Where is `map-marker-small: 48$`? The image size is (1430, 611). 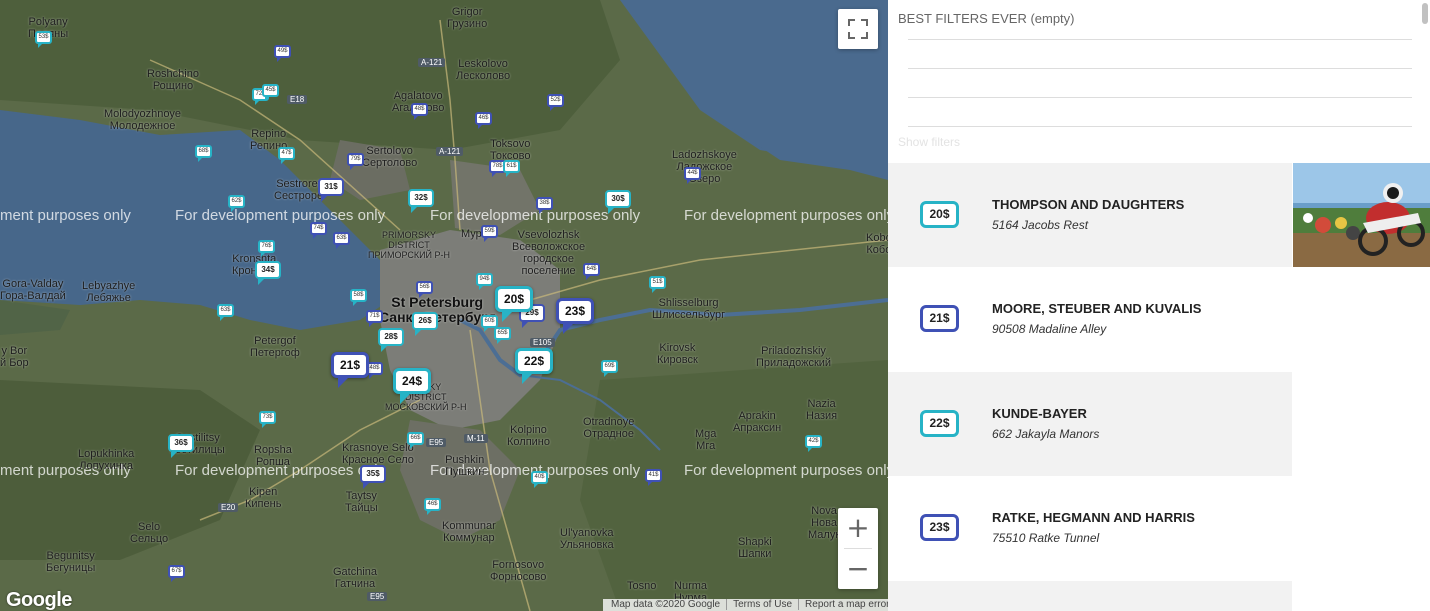 map-marker-small: 48$ is located at coordinates (419, 111).